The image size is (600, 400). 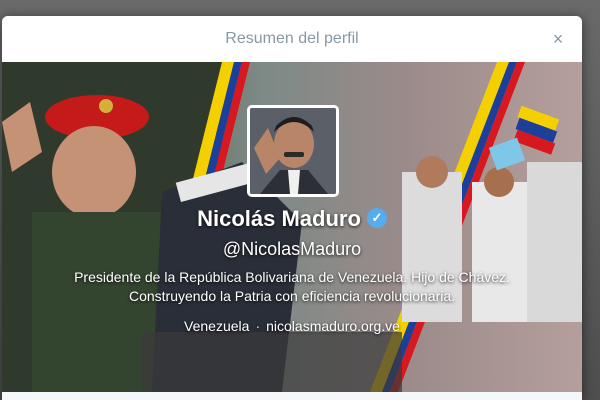 I want to click on verified-badge-icon: ✓, so click(x=376, y=218).